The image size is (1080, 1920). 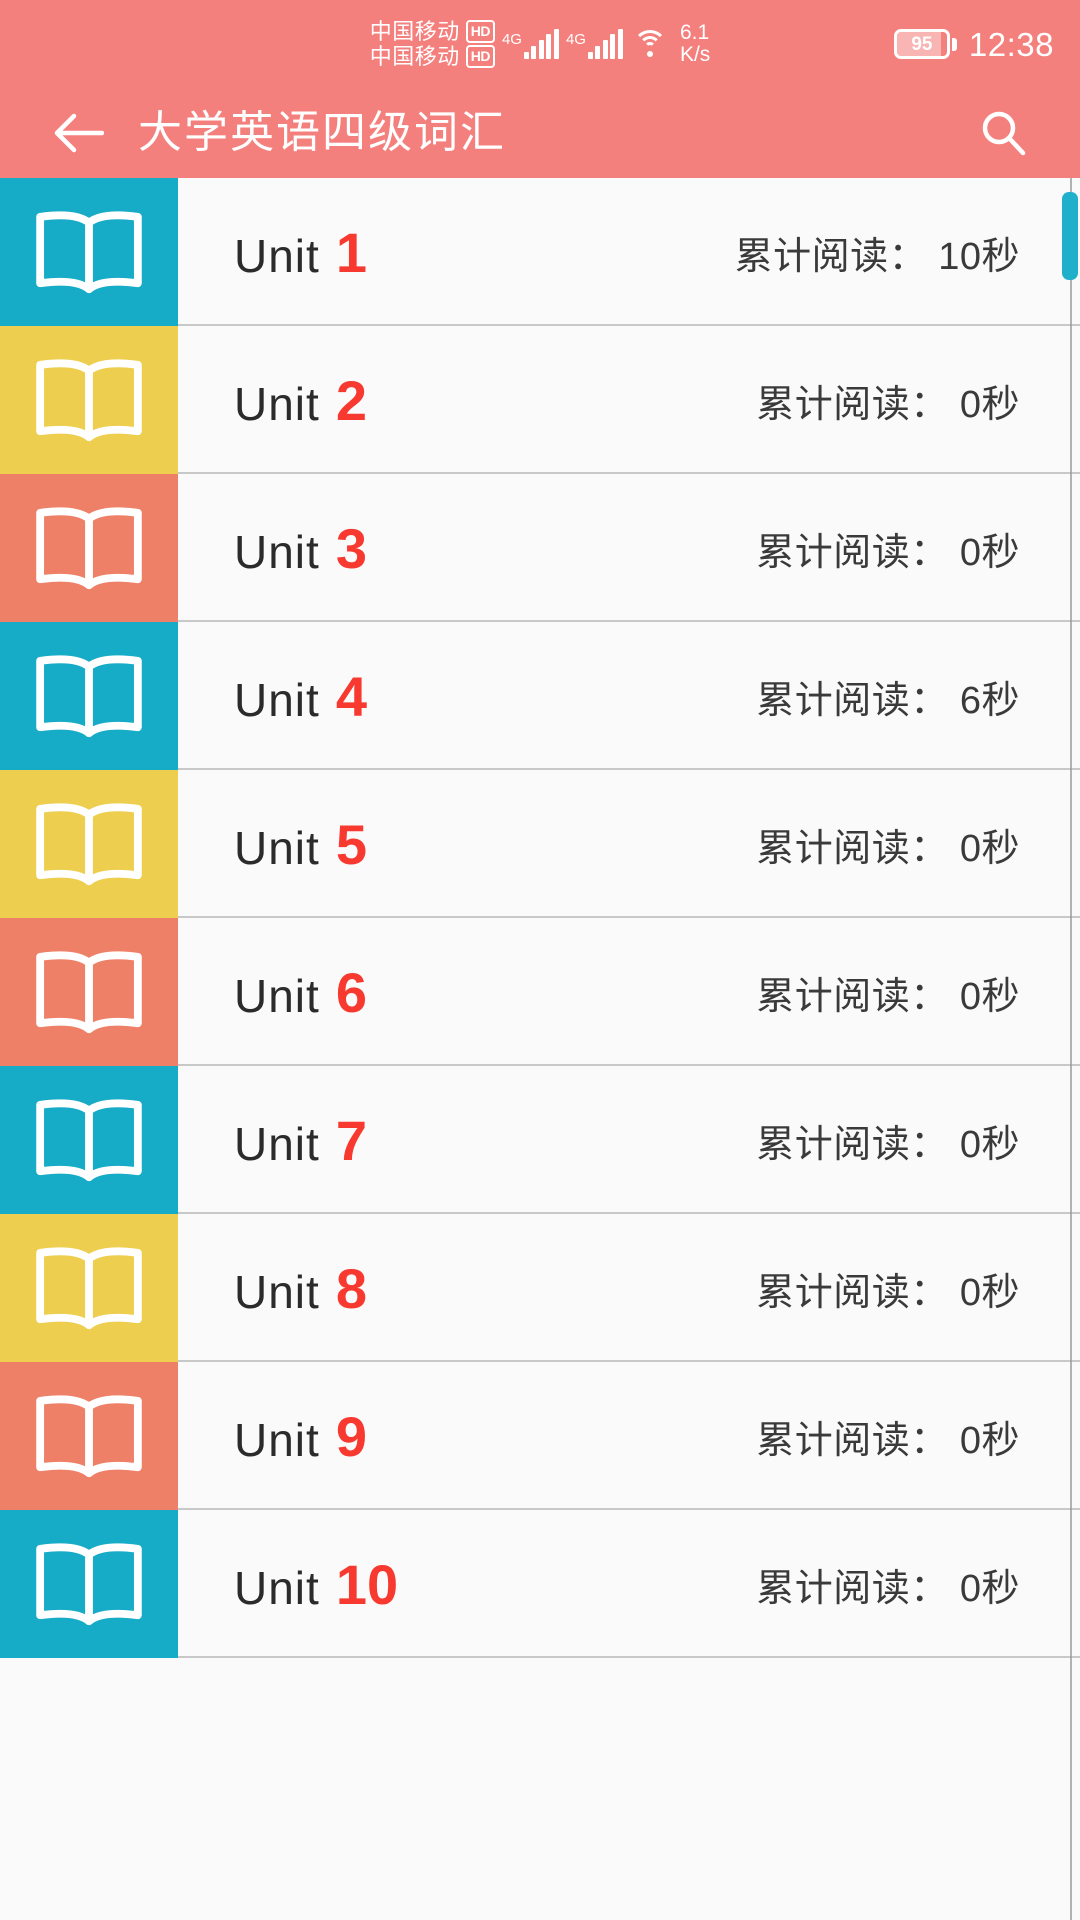 What do you see at coordinates (1011, 44) in the screenshot?
I see `status-bar-clock: 12:38` at bounding box center [1011, 44].